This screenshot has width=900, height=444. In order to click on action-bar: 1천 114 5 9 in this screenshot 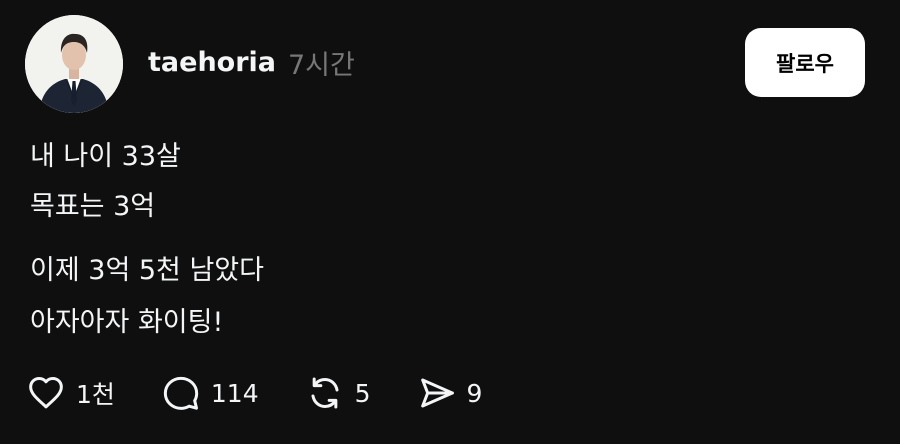, I will do `click(254, 393)`.